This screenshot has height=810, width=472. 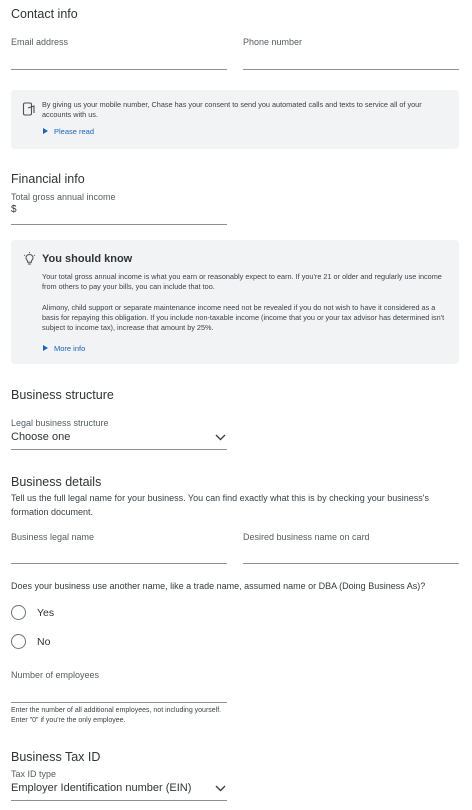 I want to click on please-read-label: Please read, so click(x=74, y=131).